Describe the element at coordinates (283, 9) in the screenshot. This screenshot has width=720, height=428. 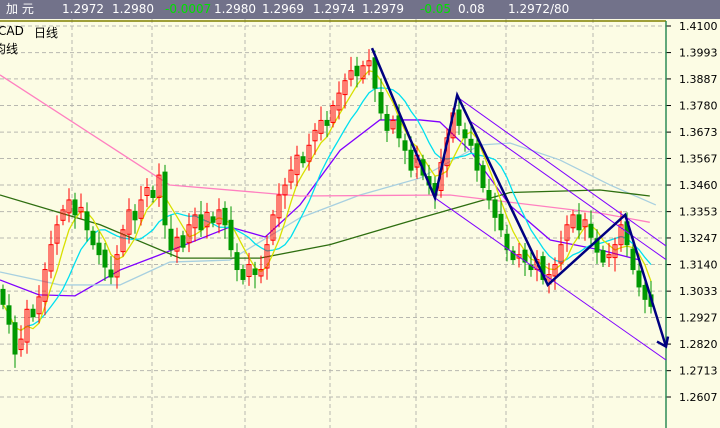
I see `quote-field: 1.2969` at that location.